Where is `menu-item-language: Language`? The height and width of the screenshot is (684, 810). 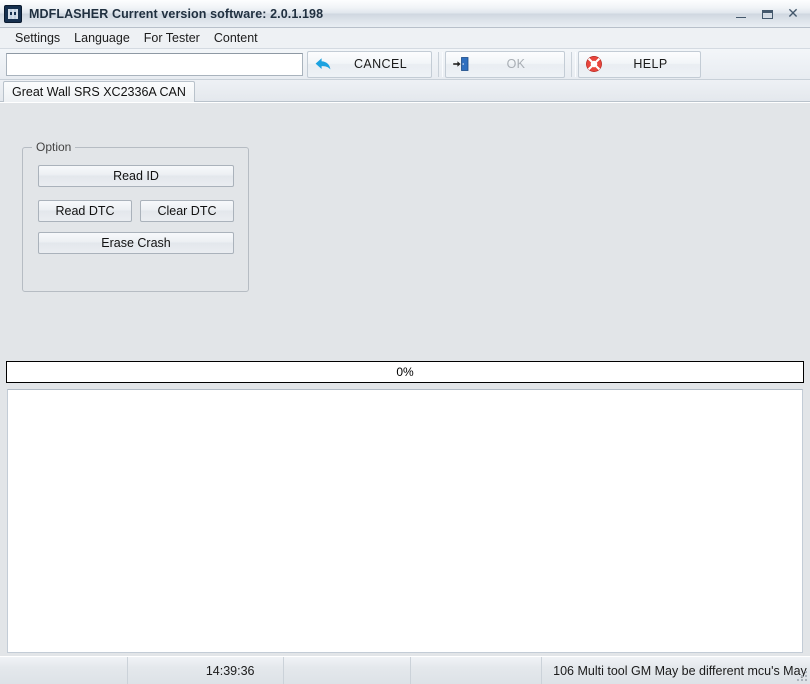 menu-item-language: Language is located at coordinates (102, 38).